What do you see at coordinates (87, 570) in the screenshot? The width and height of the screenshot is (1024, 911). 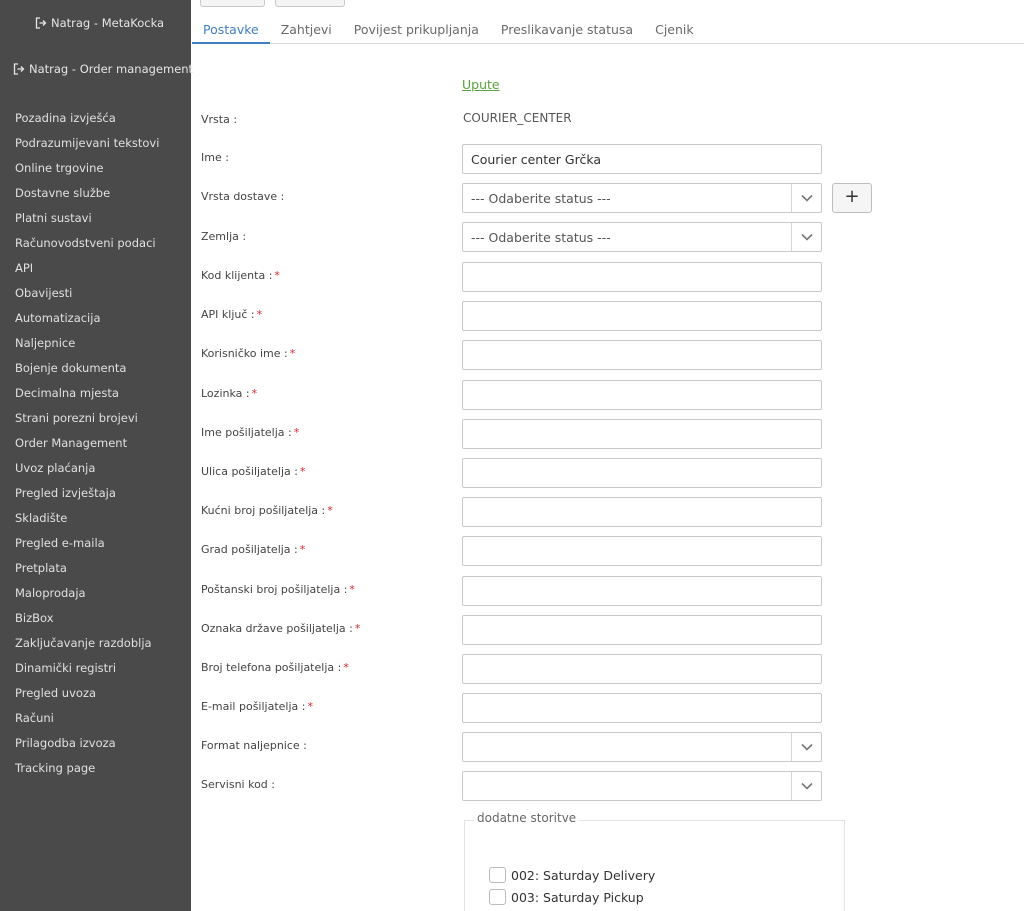 I see `sidebar-item: Pretplata` at bounding box center [87, 570].